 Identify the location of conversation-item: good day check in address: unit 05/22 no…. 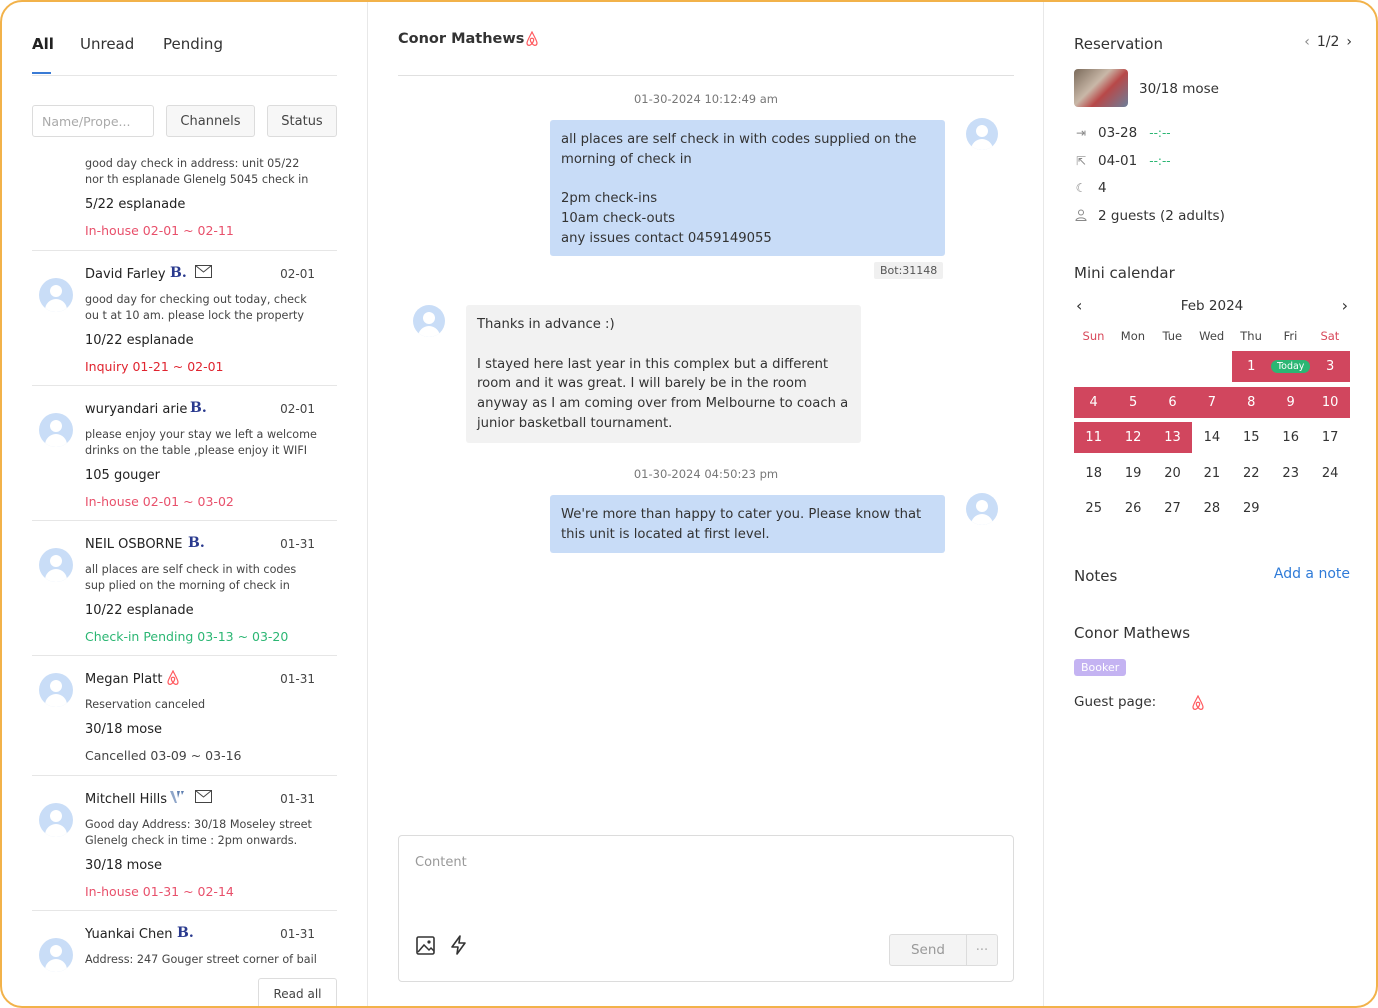
(184, 201).